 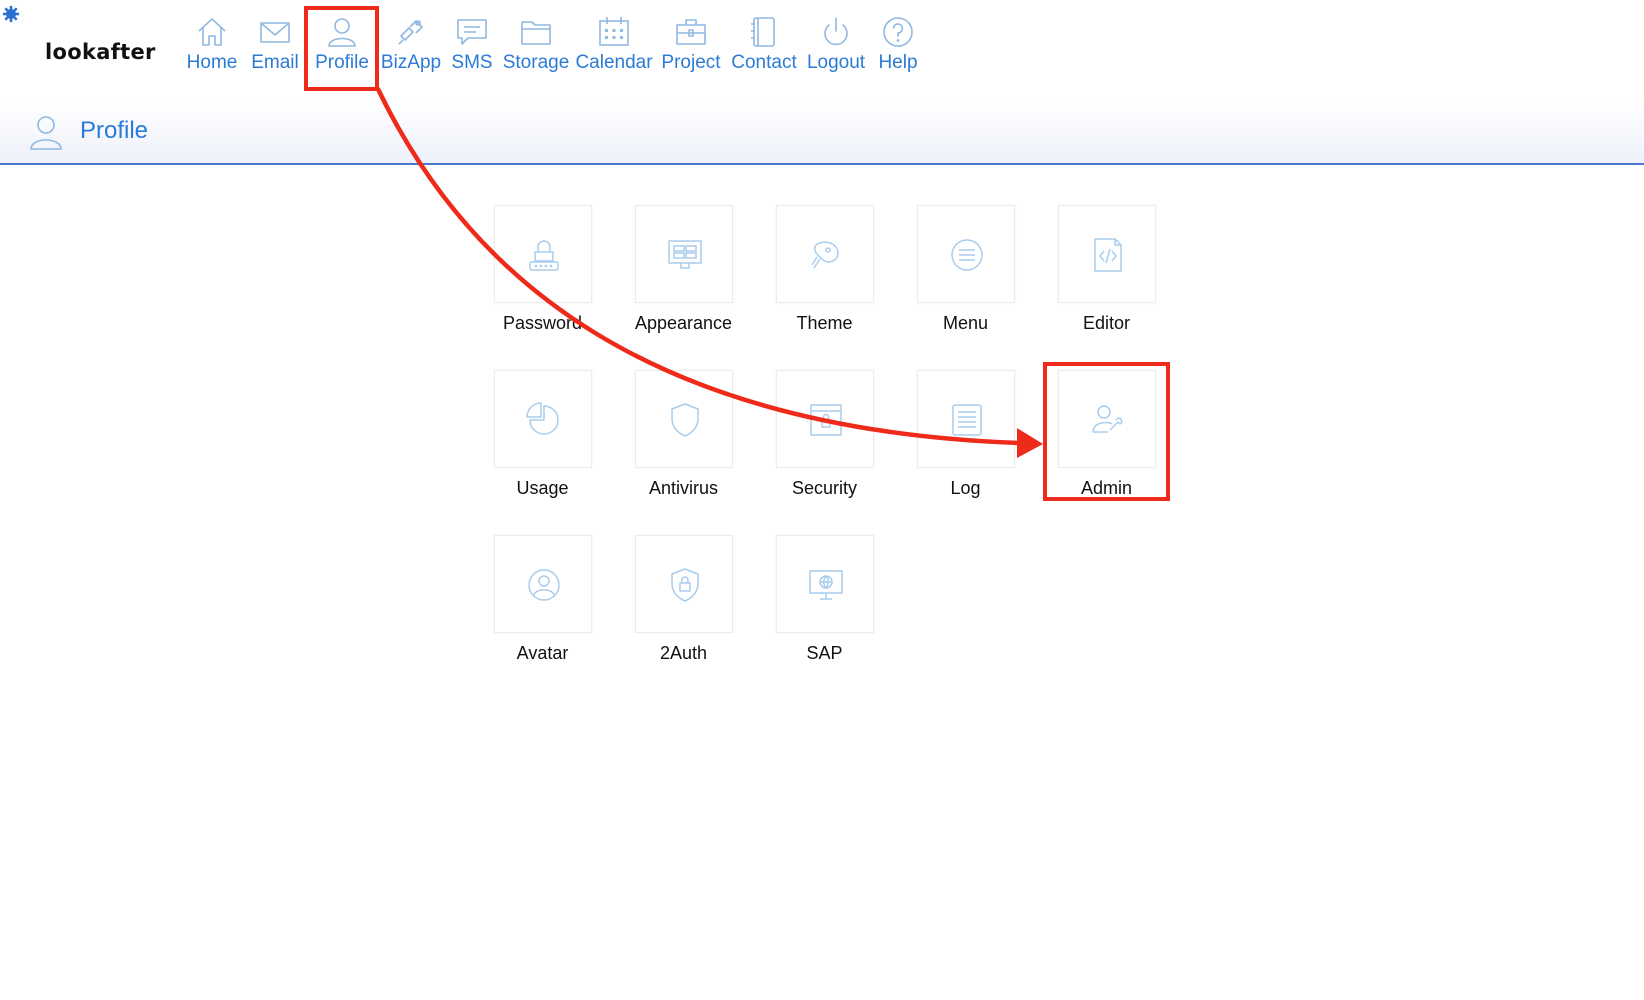 What do you see at coordinates (965, 323) in the screenshot?
I see `tile-label: Menu` at bounding box center [965, 323].